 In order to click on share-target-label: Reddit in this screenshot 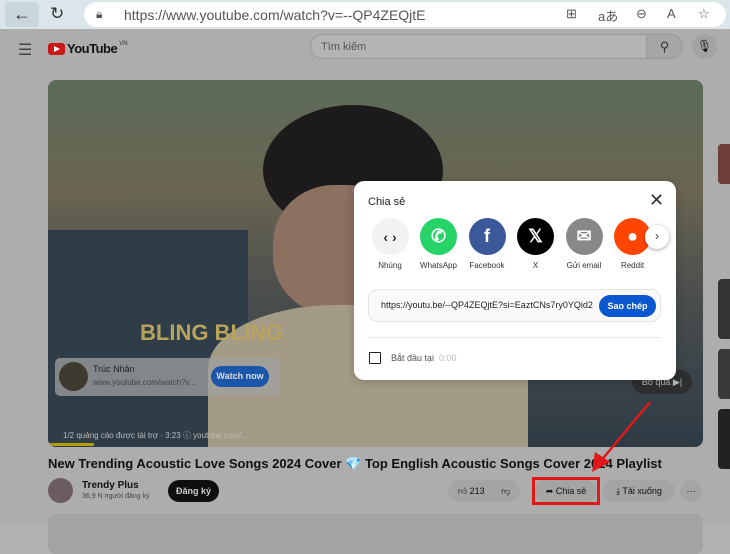, I will do `click(632, 265)`.